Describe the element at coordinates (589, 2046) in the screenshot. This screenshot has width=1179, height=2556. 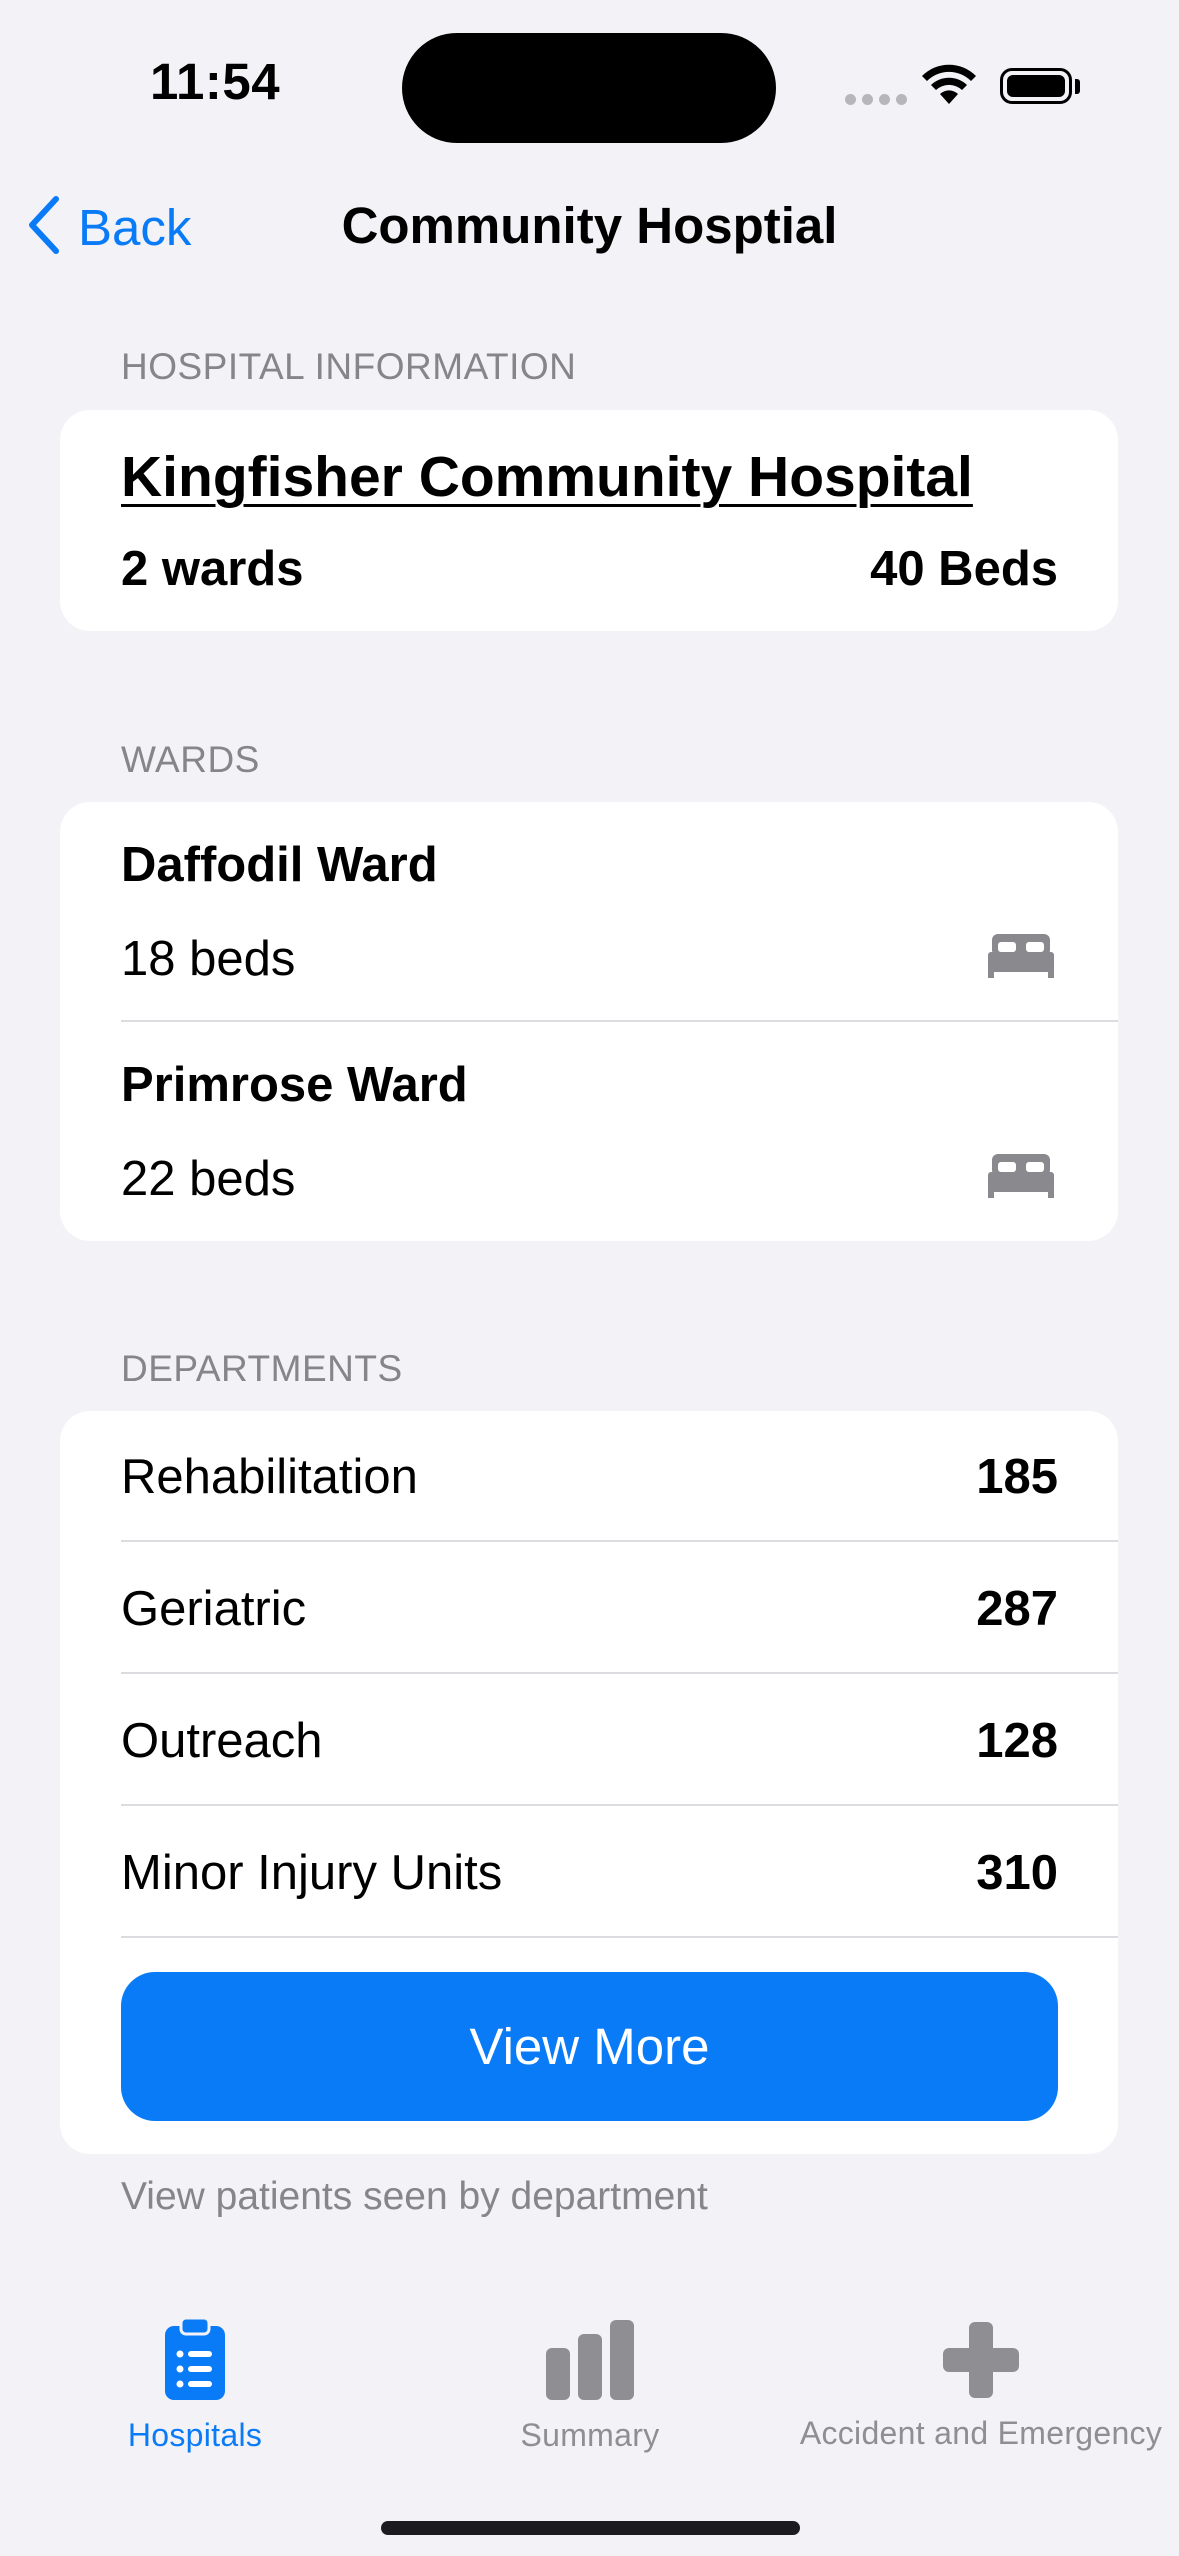
I see `view-more-button: View More` at that location.